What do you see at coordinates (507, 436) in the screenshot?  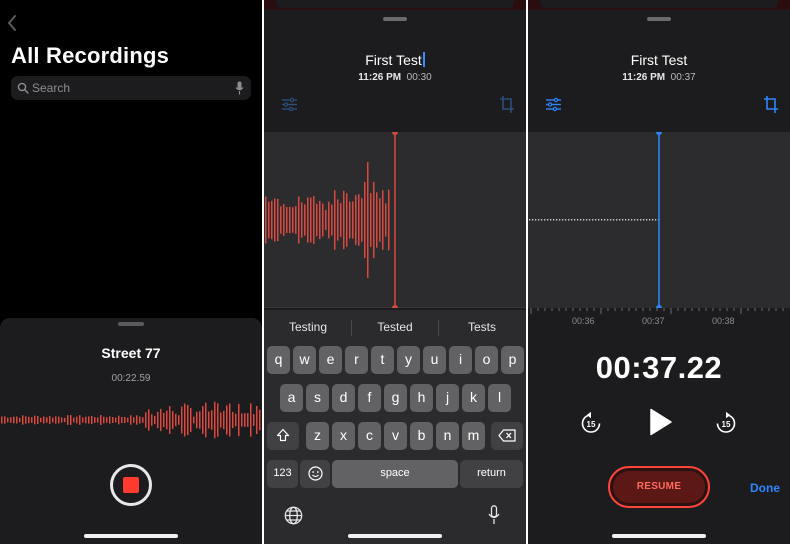 I see `backspace-key` at bounding box center [507, 436].